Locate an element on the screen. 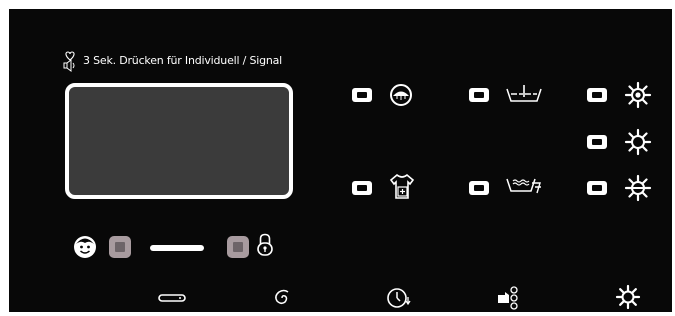  selection-bar is located at coordinates (177, 248).